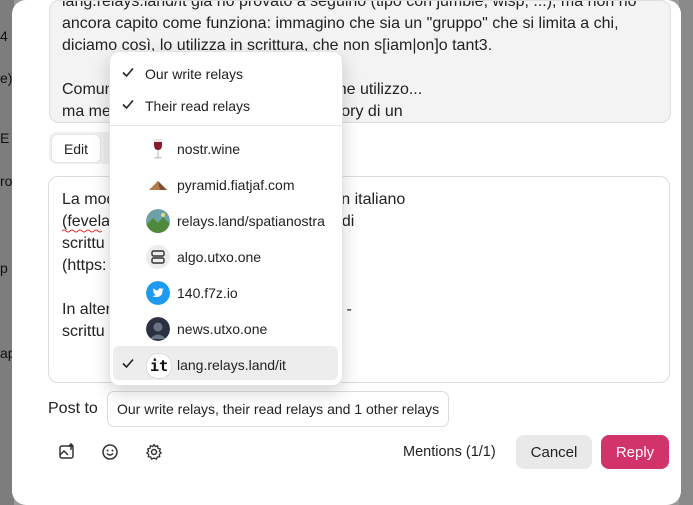  What do you see at coordinates (110, 452) in the screenshot?
I see `emoji-icon` at bounding box center [110, 452].